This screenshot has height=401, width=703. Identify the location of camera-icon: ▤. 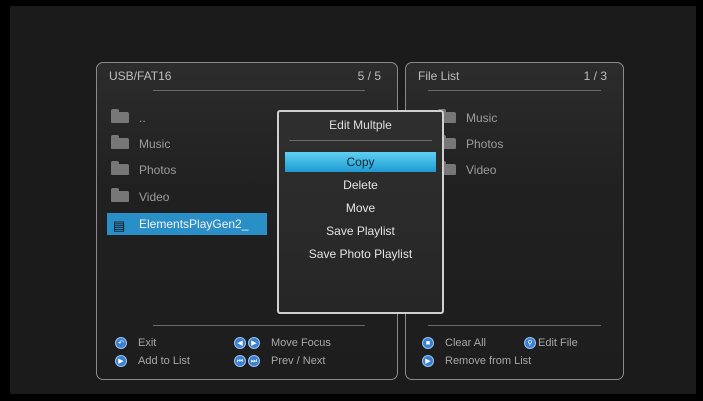
(119, 225).